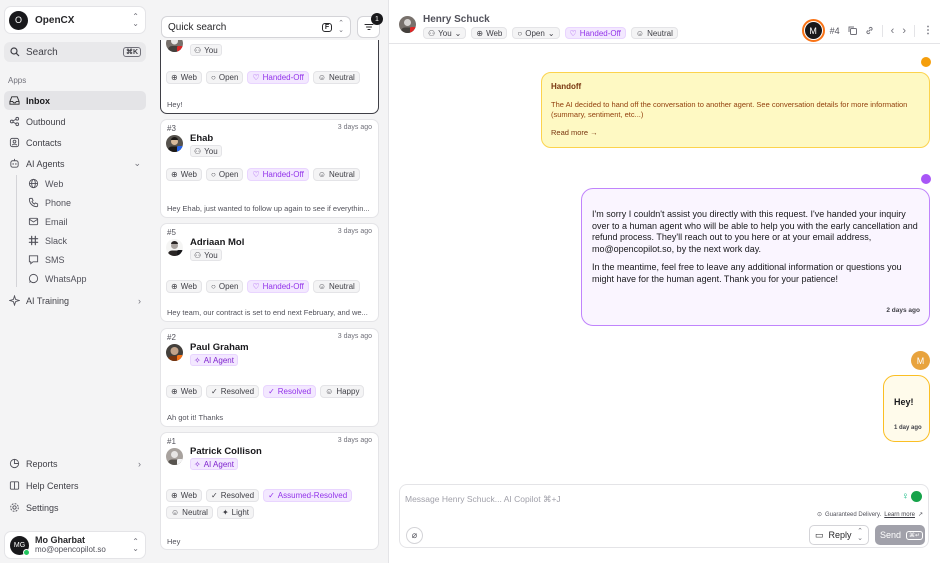  I want to click on grammarly-icon, so click(916, 496).